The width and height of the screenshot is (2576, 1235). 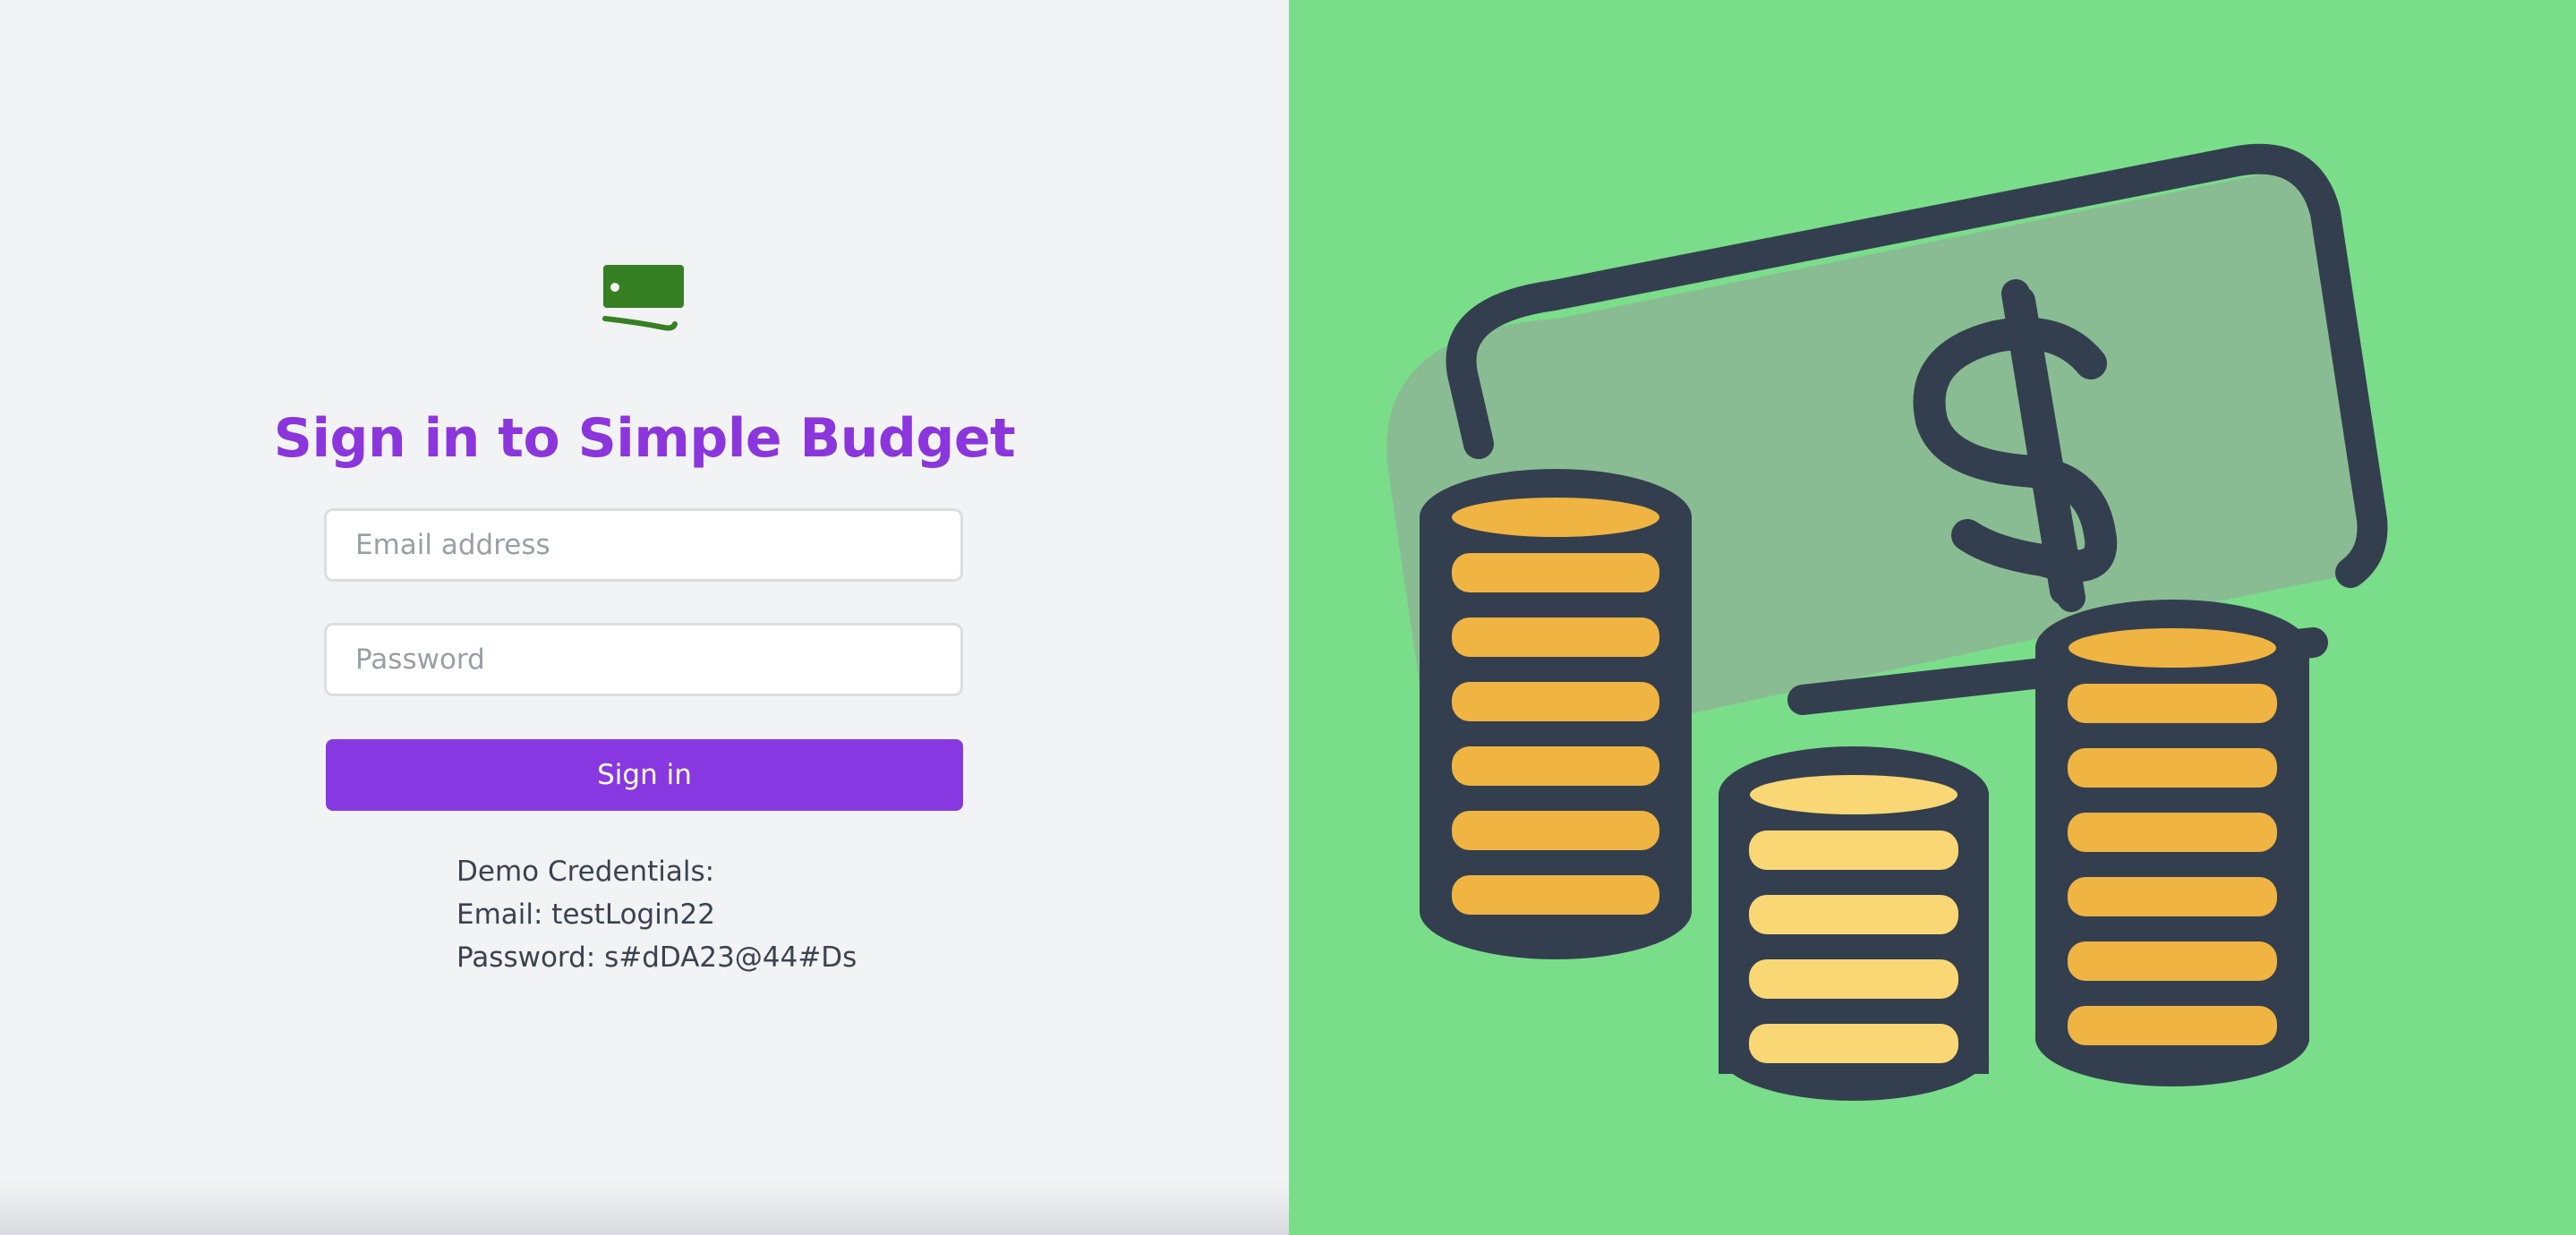 What do you see at coordinates (644, 1208) in the screenshot?
I see `bottom-shadow` at bounding box center [644, 1208].